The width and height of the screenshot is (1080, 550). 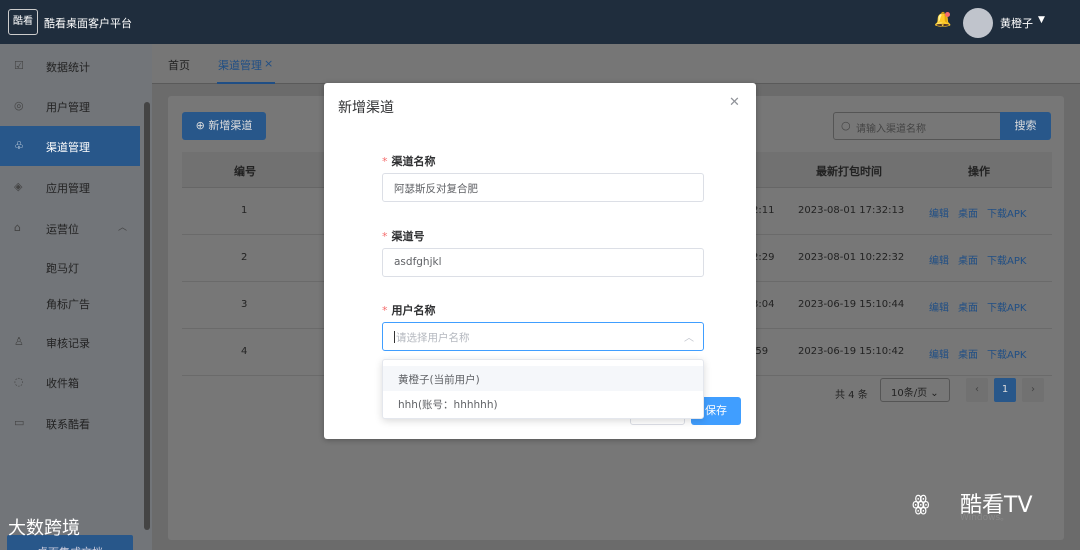 I want to click on col-id: 编号, so click(x=245, y=171).